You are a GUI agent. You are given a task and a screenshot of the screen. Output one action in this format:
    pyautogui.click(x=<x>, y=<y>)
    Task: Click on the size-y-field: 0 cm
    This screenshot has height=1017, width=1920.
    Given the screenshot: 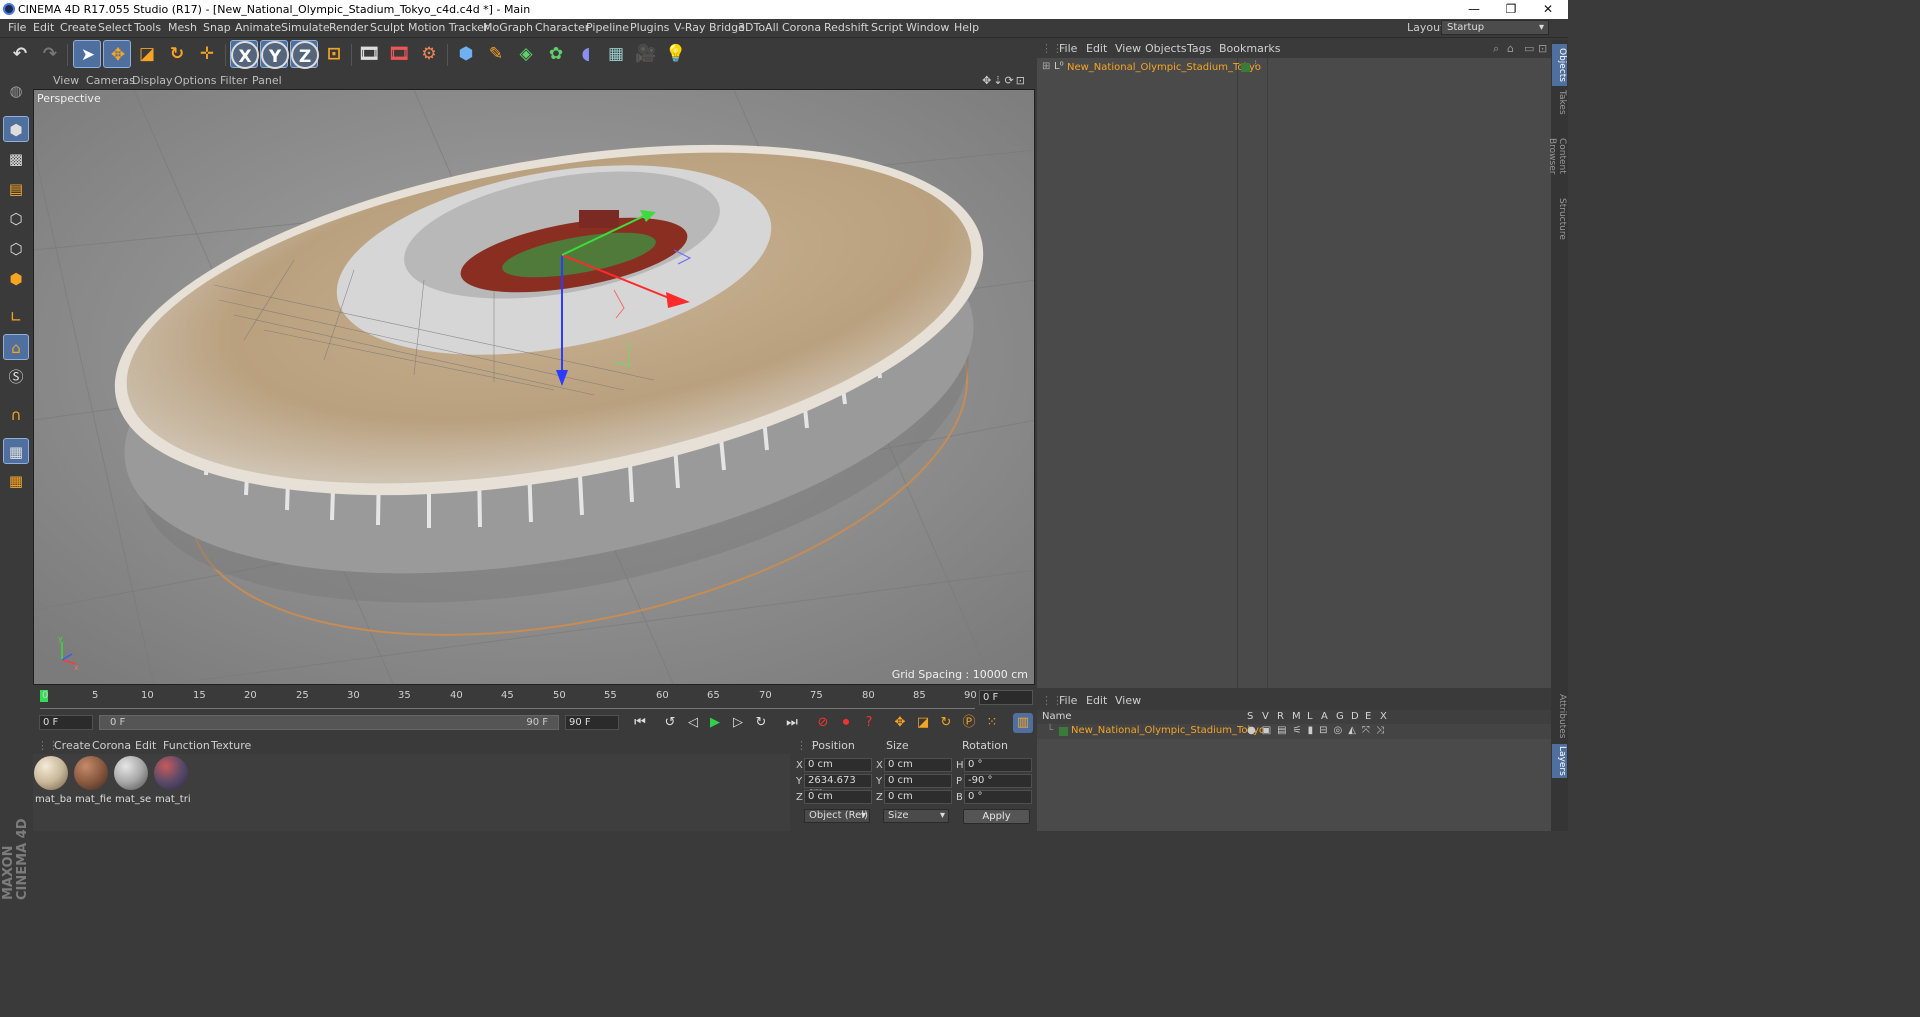 What is the action you would take?
    pyautogui.click(x=918, y=781)
    